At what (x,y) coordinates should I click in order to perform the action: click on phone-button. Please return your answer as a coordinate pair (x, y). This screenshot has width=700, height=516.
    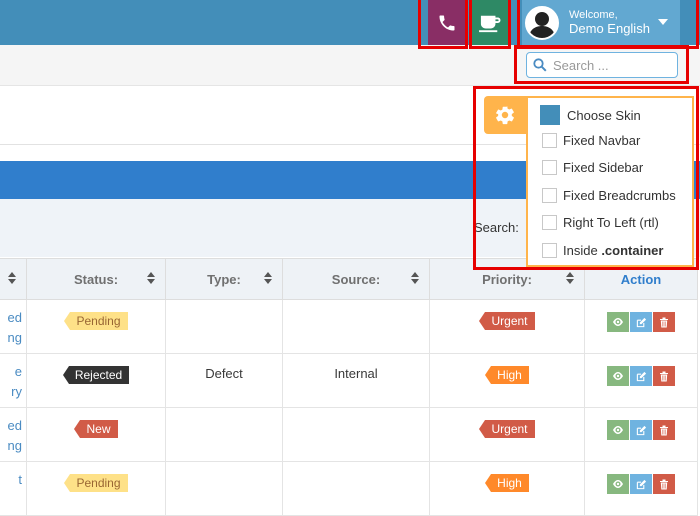
    Looking at the image, I should click on (447, 22).